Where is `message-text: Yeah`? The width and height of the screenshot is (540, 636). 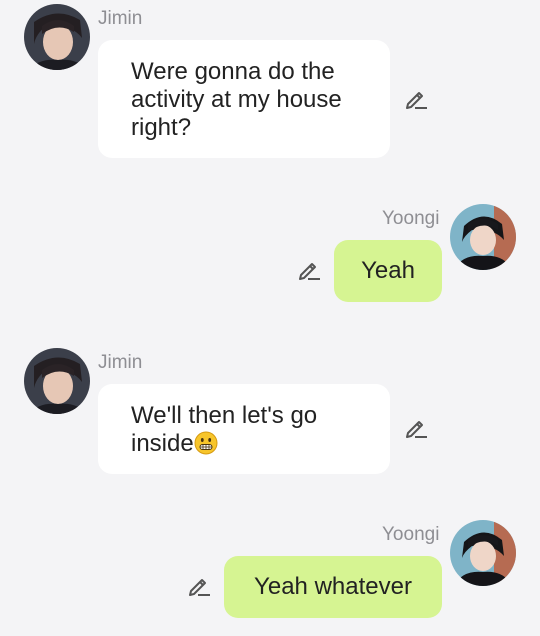
message-text: Yeah is located at coordinates (388, 270).